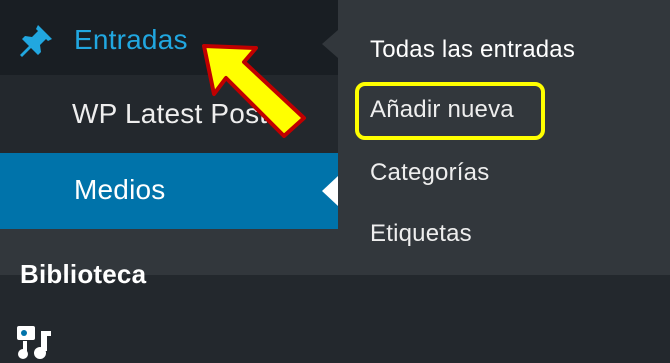 This screenshot has height=363, width=670. Describe the element at coordinates (36, 41) in the screenshot. I see `pin-icon` at that location.